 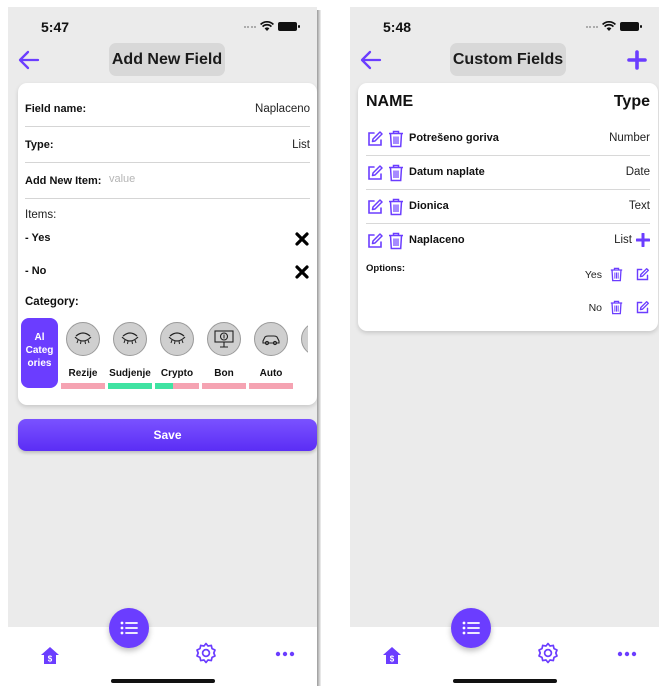 What do you see at coordinates (390, 101) in the screenshot?
I see `column-header-name: NAME` at bounding box center [390, 101].